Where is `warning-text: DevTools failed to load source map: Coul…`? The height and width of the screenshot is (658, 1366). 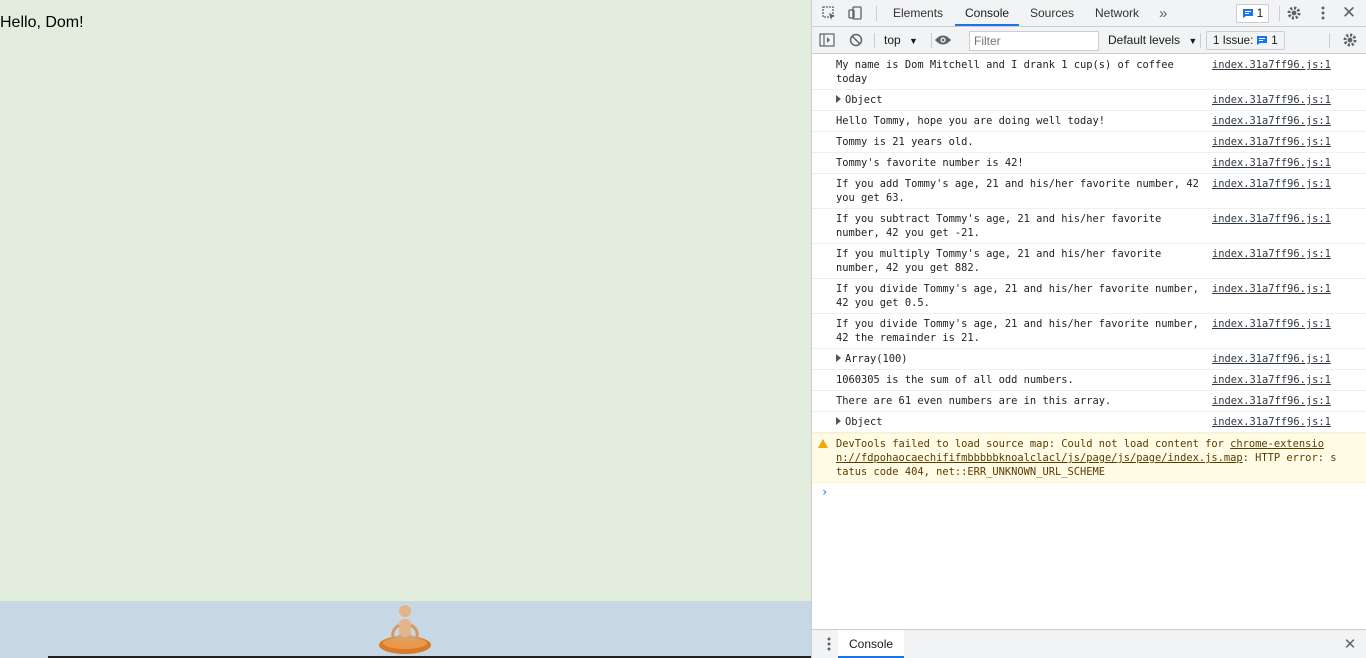
warning-text: DevTools failed to load source map: Coul… is located at coordinates (1033, 444).